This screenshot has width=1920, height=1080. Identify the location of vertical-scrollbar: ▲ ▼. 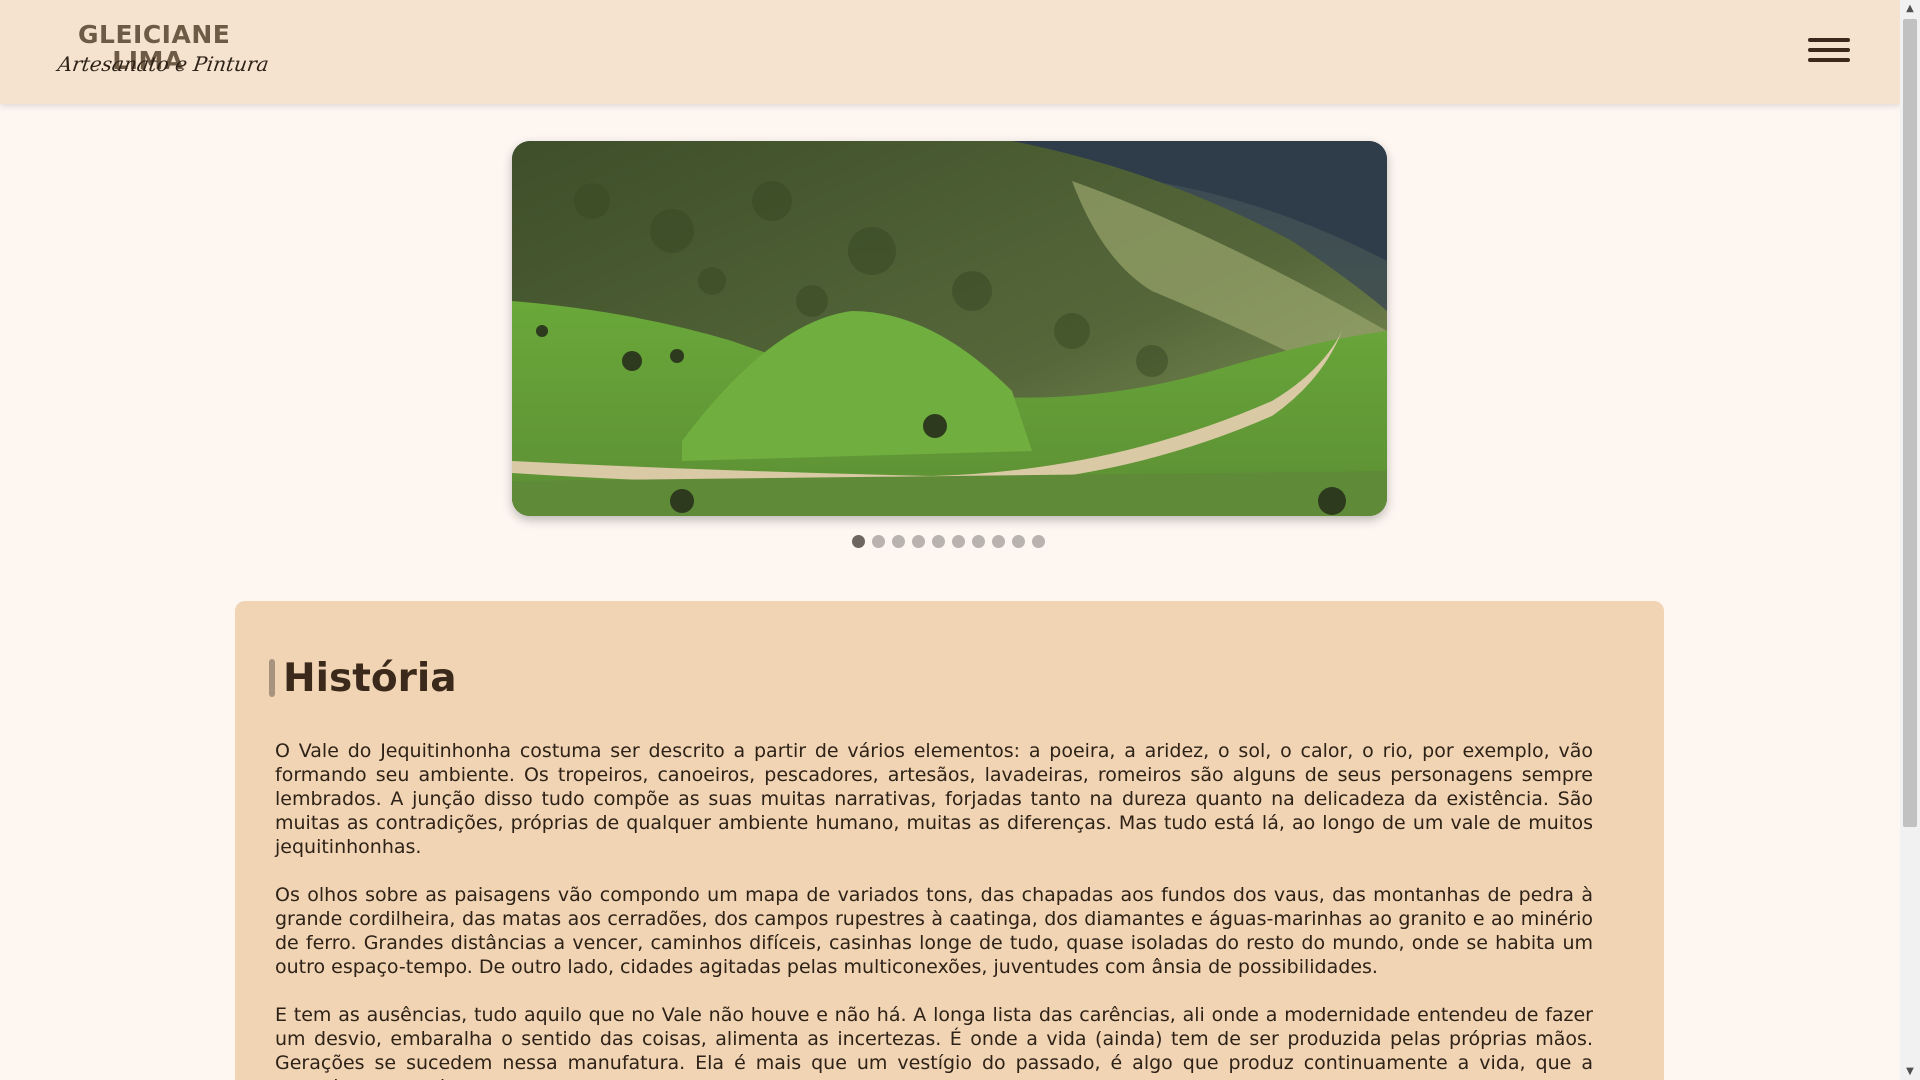
(1910, 540).